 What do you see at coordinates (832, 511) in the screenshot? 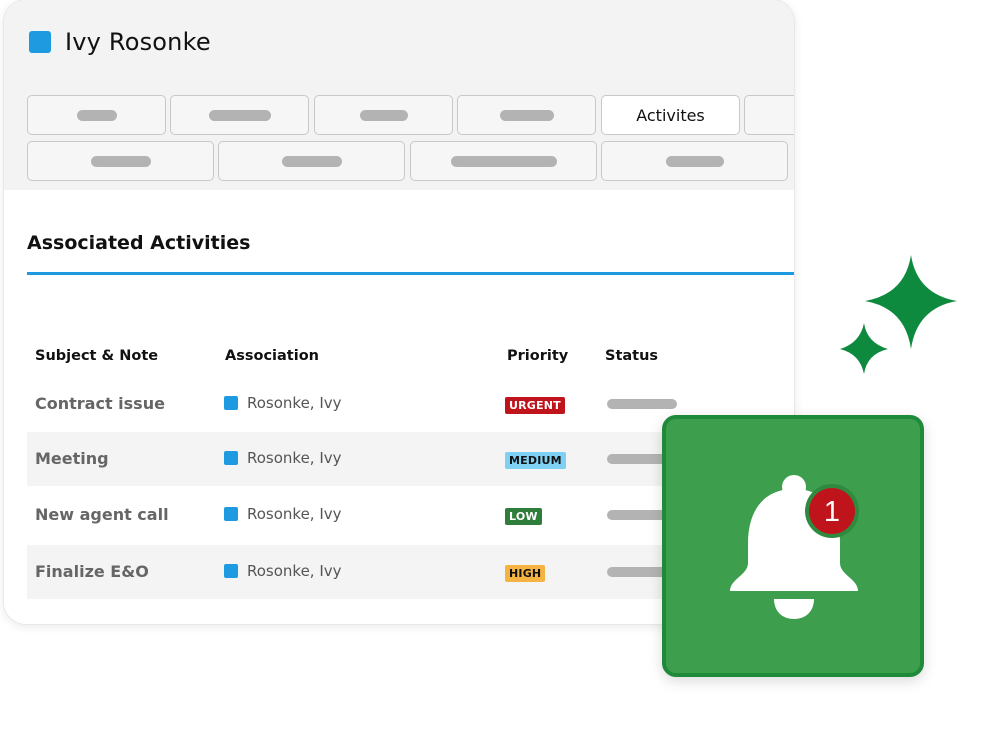
I see `notification-count-badge: 1` at bounding box center [832, 511].